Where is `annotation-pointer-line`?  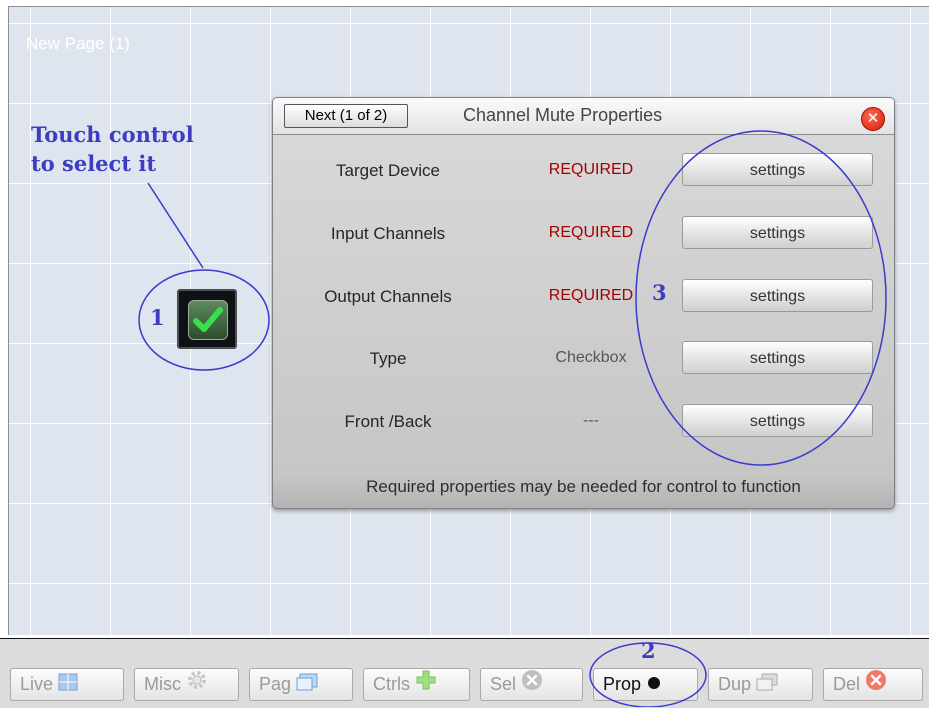
annotation-pointer-line is located at coordinates (175, 225).